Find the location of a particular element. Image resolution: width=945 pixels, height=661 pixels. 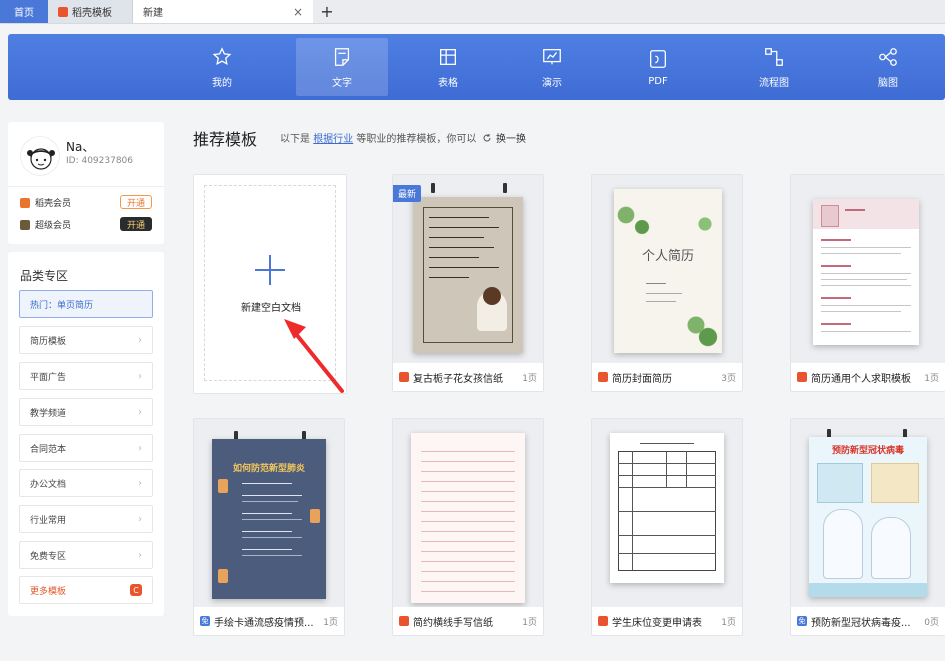

resume-paper is located at coordinates (866, 272).